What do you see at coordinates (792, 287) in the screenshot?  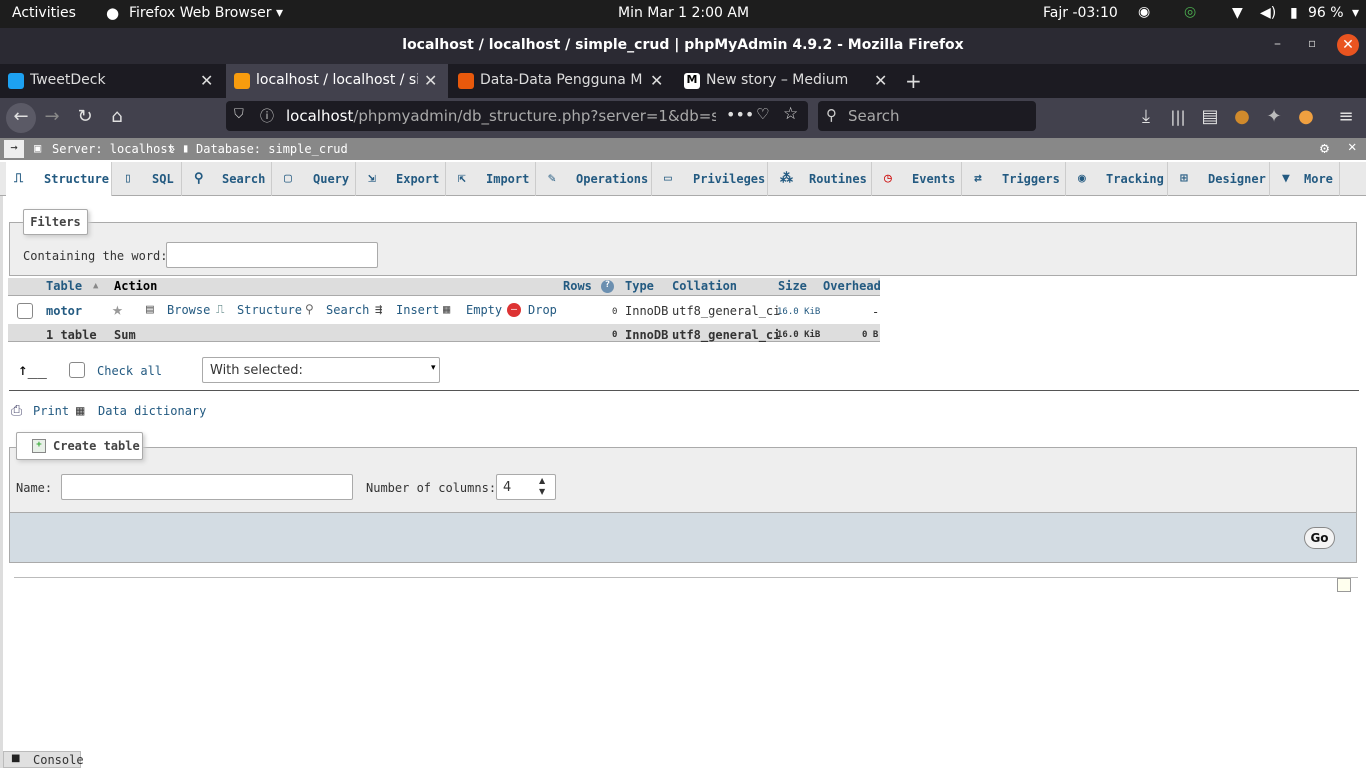 I see `col-size-header: Size` at bounding box center [792, 287].